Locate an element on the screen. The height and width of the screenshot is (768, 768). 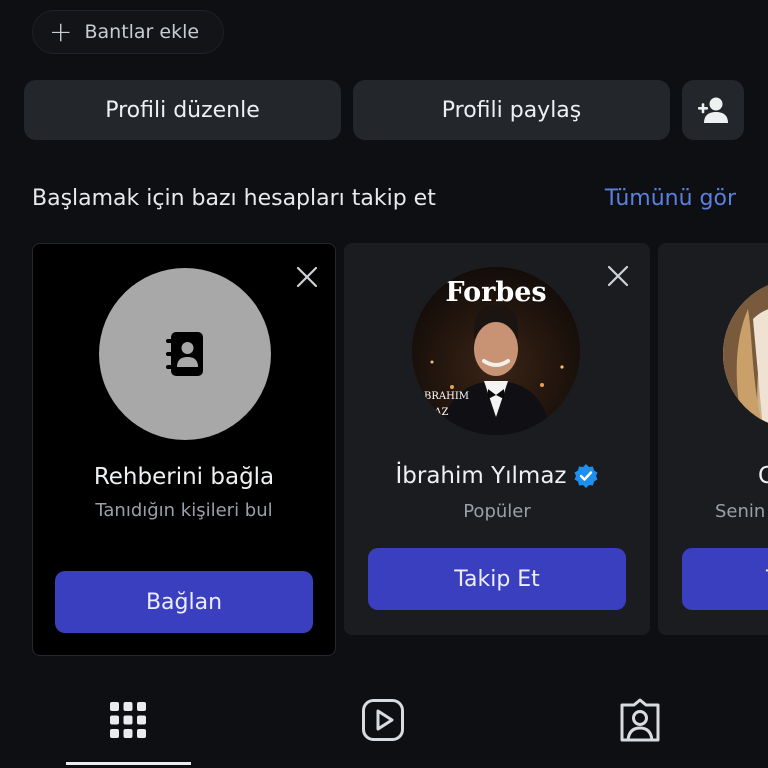
reels-icon is located at coordinates (383, 720).